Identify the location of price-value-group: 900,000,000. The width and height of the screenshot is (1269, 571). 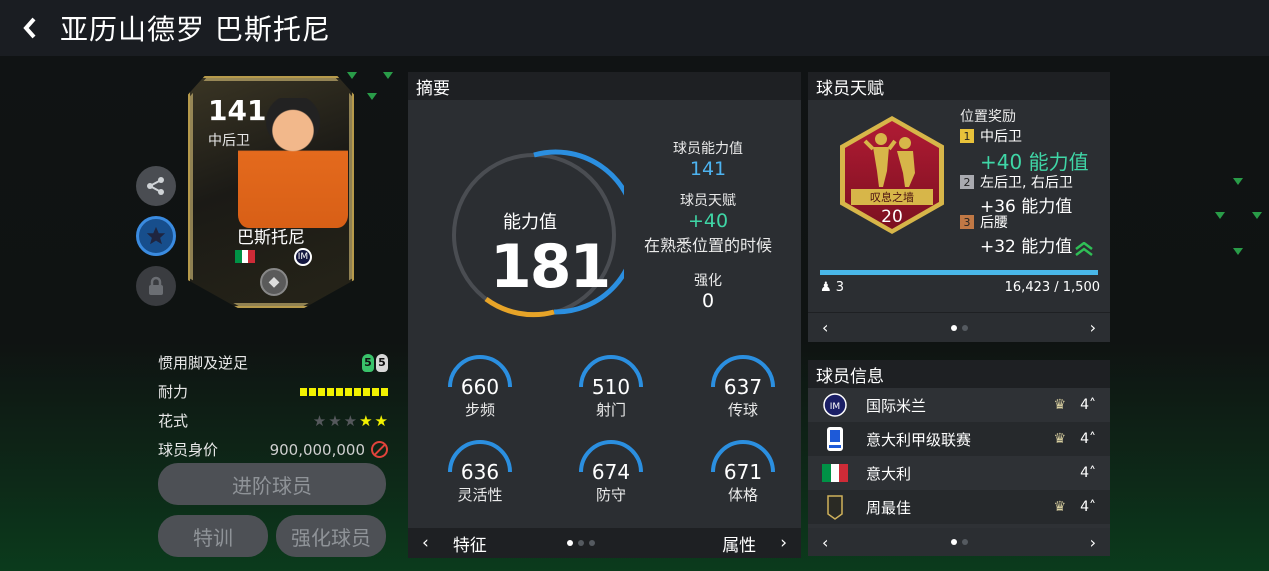
(329, 450).